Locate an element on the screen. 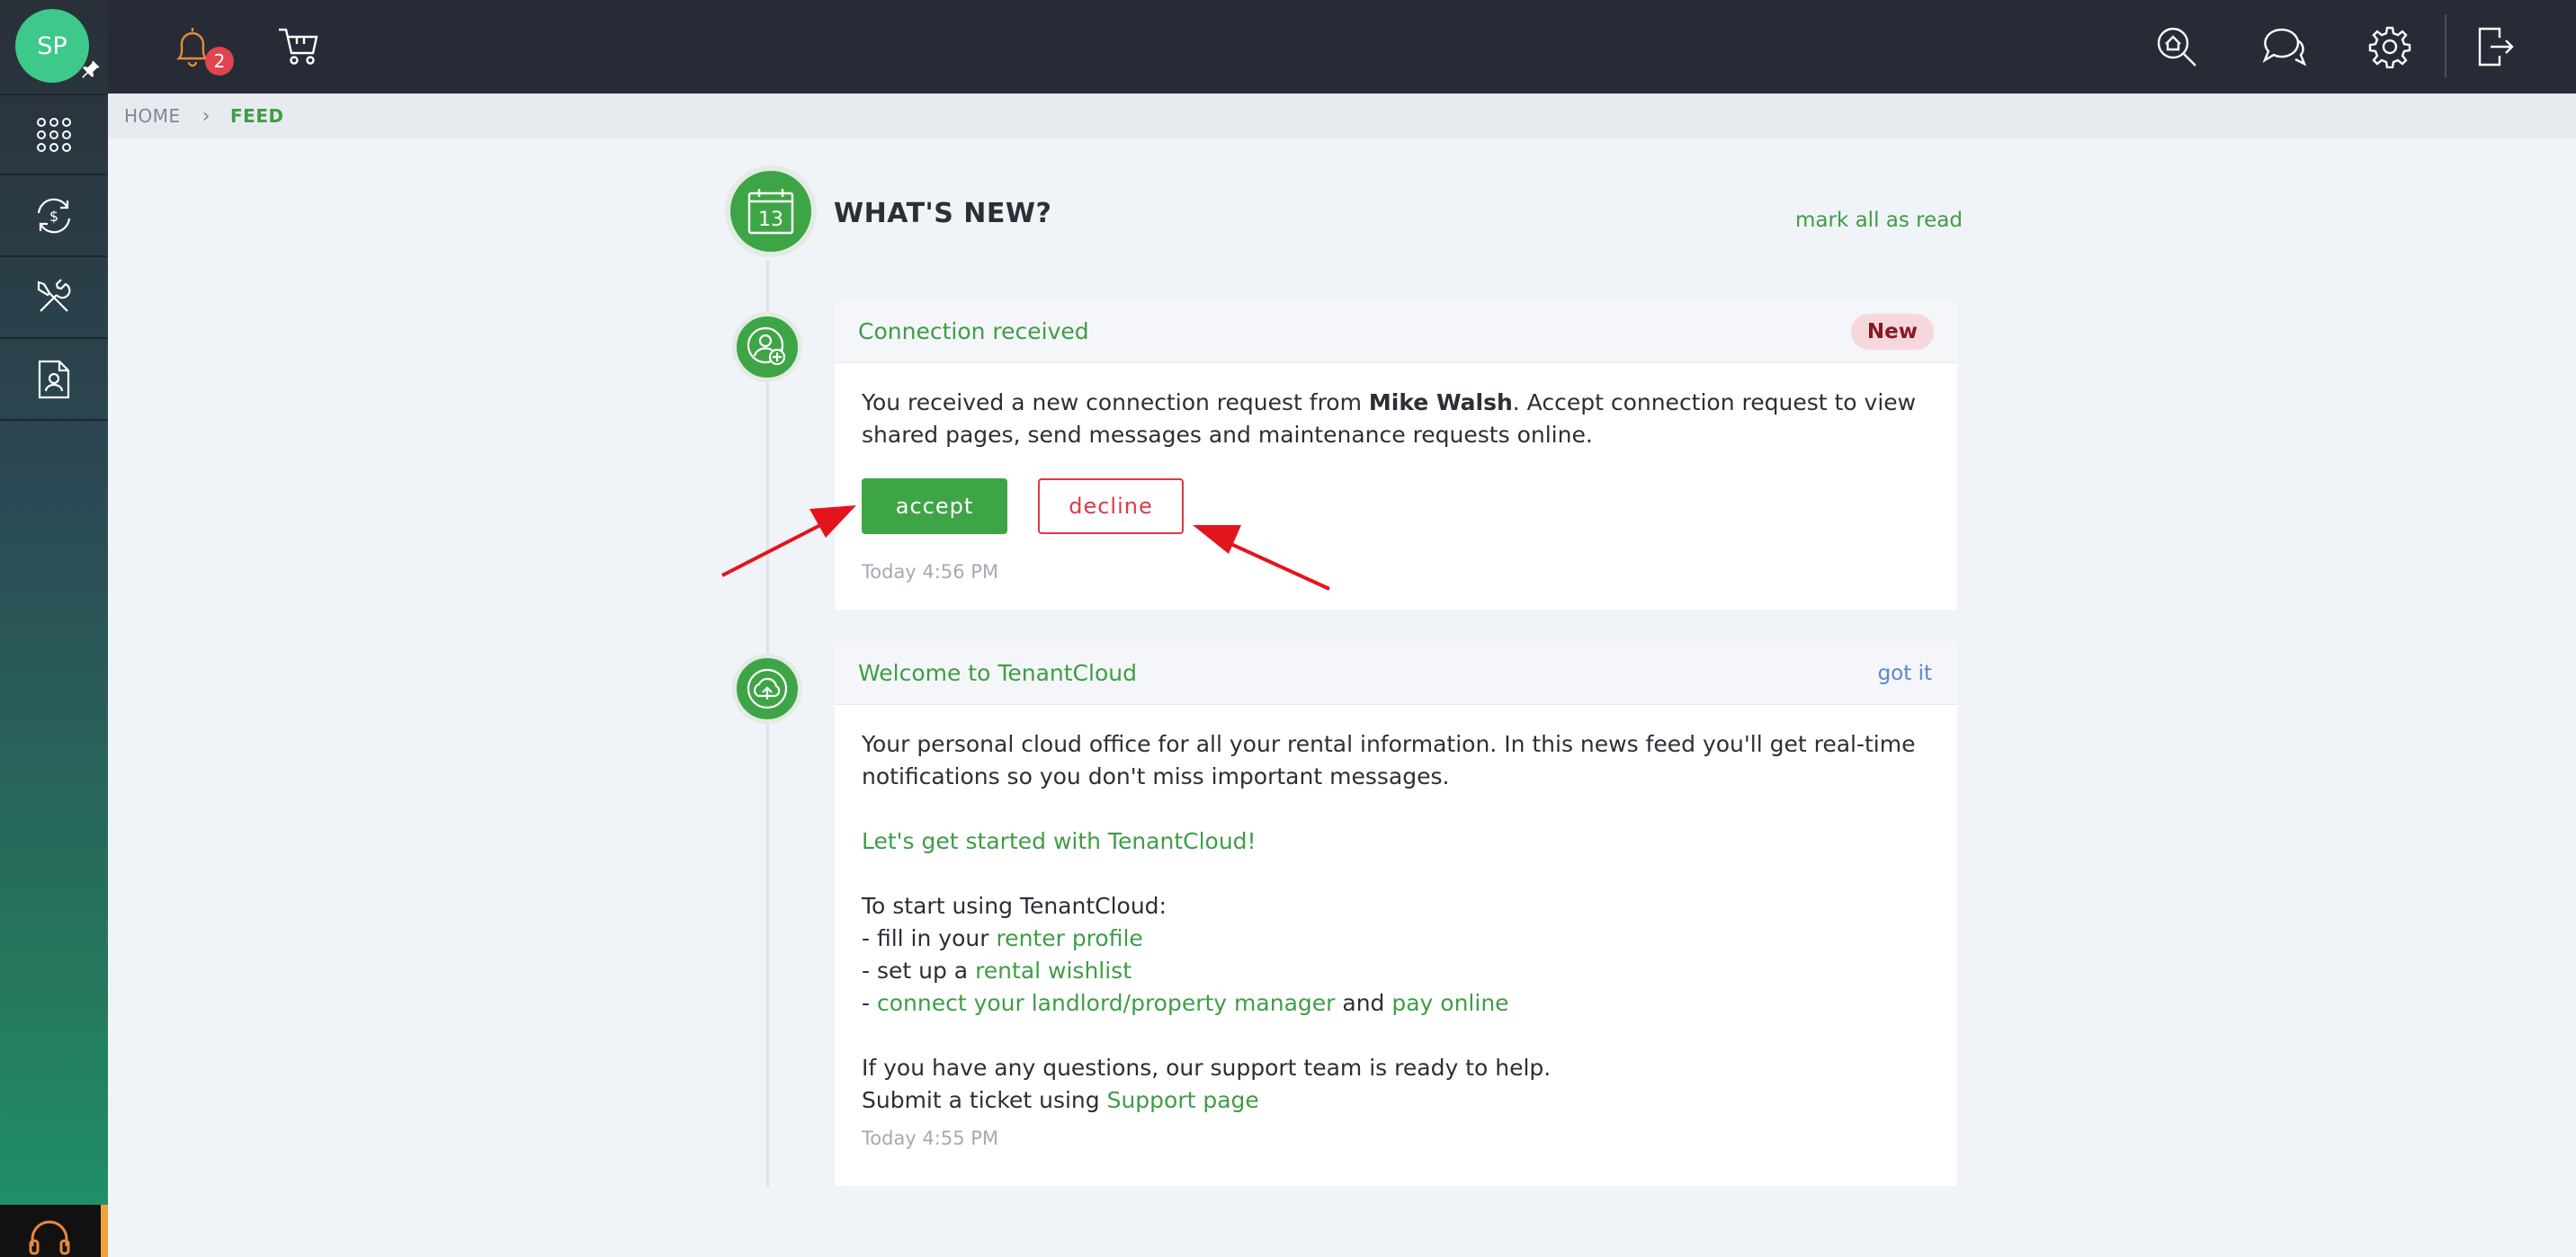 Image resolution: width=2576 pixels, height=1257 pixels. sidebar-item-documents is located at coordinates (54, 380).